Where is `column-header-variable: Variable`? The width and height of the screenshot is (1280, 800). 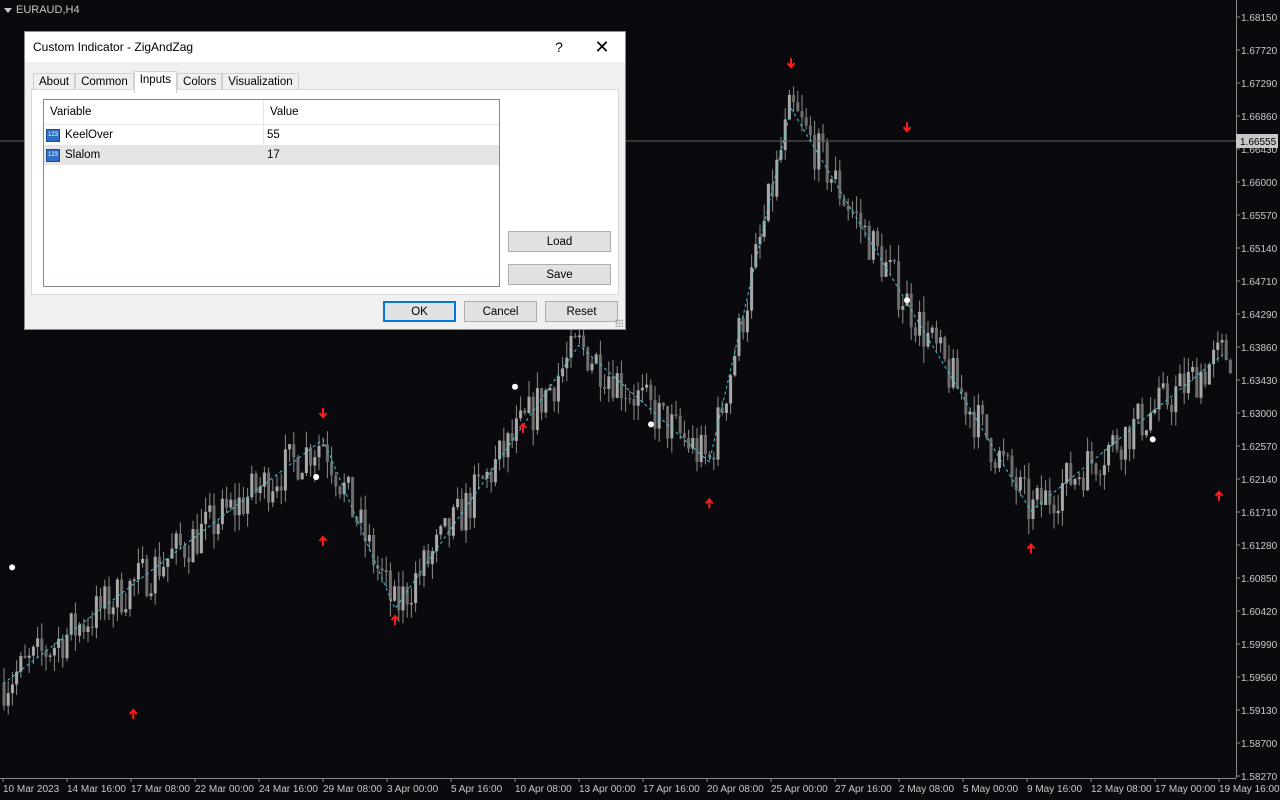
column-header-variable: Variable is located at coordinates (154, 112).